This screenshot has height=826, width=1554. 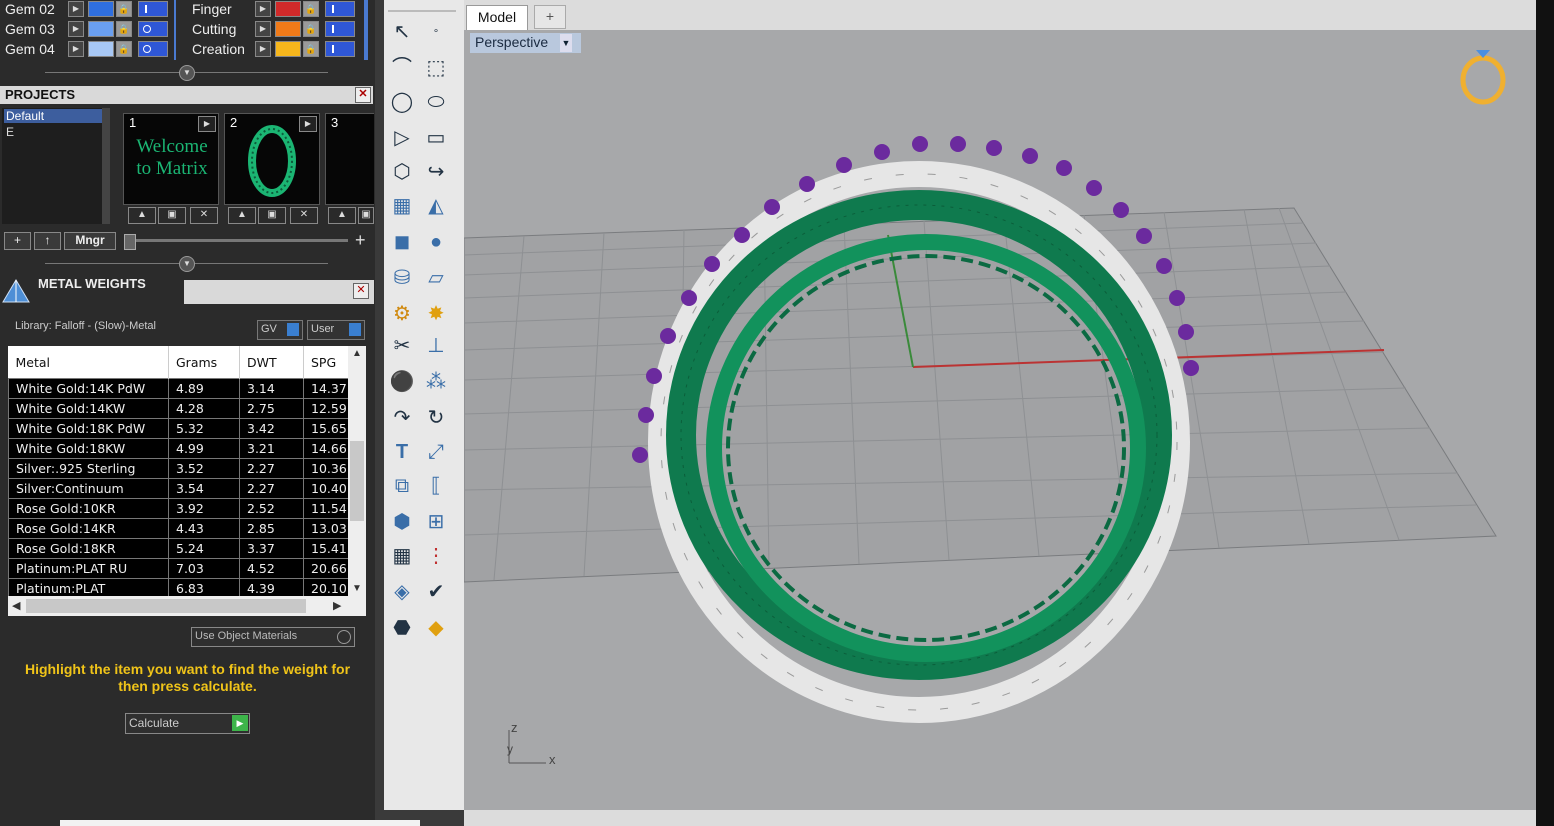 I want to click on table-cell: 13.03, so click(x=326, y=528).